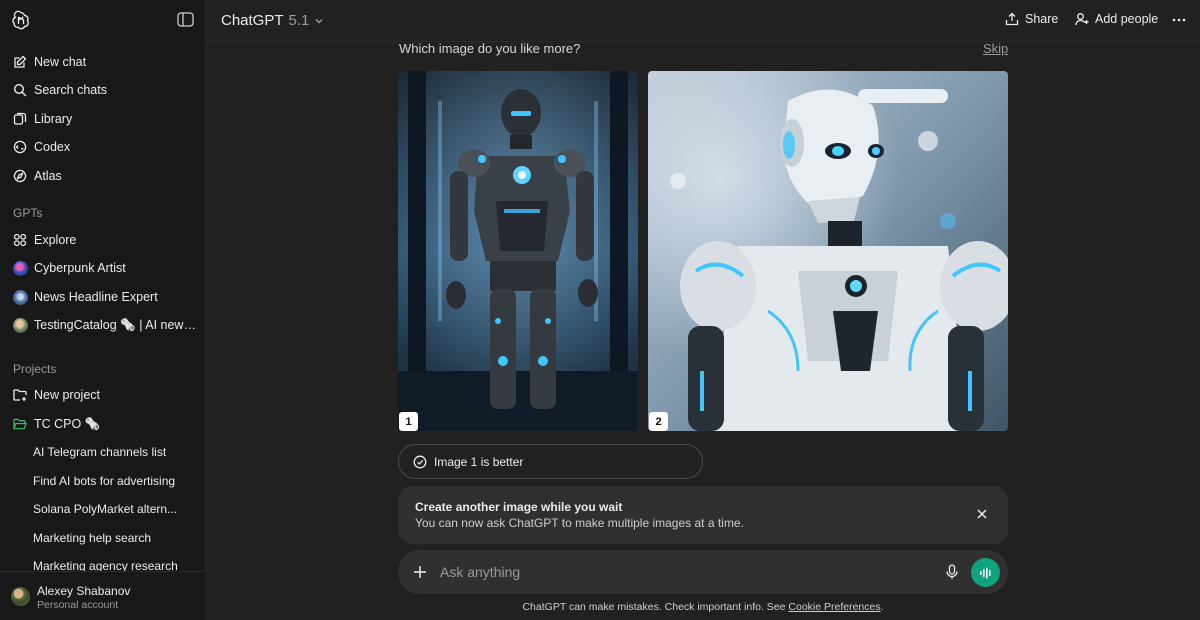 This screenshot has width=1200, height=620. Describe the element at coordinates (952, 572) in the screenshot. I see `microphone-icon` at that location.